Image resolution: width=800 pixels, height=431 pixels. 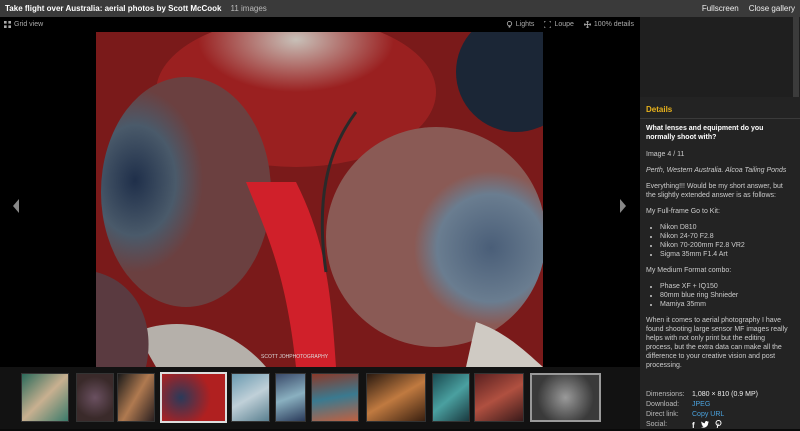 I want to click on image-index: Image 4 / 11, so click(x=665, y=154).